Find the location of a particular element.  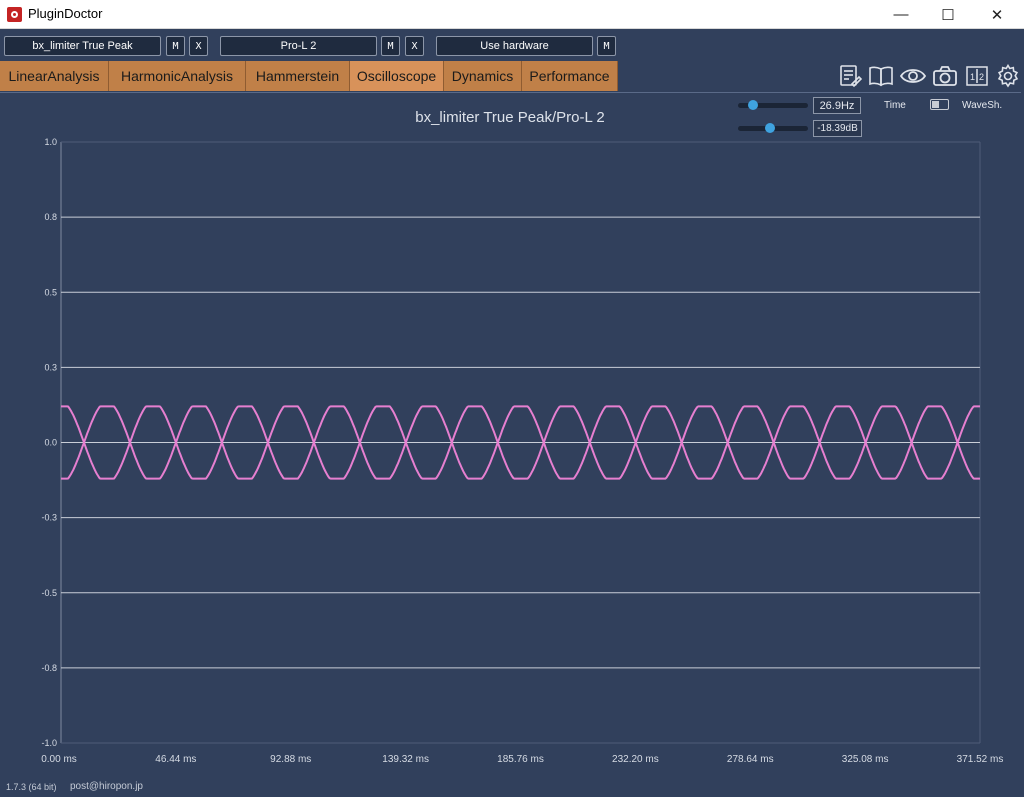

y-tick-label: 1.0 is located at coordinates (50, 142).